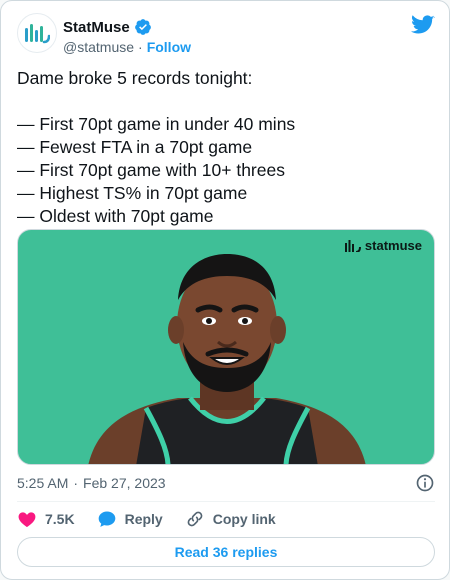  I want to click on reply-button: Reply, so click(130, 519).